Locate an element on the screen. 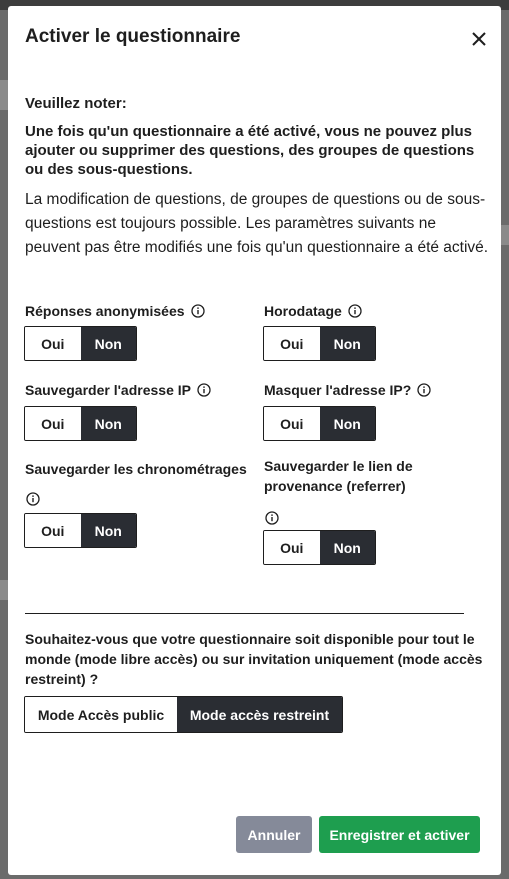 The width and height of the screenshot is (509, 879). access-mode-toggle: Mode Accès public Mode accès restreint is located at coordinates (183, 714).